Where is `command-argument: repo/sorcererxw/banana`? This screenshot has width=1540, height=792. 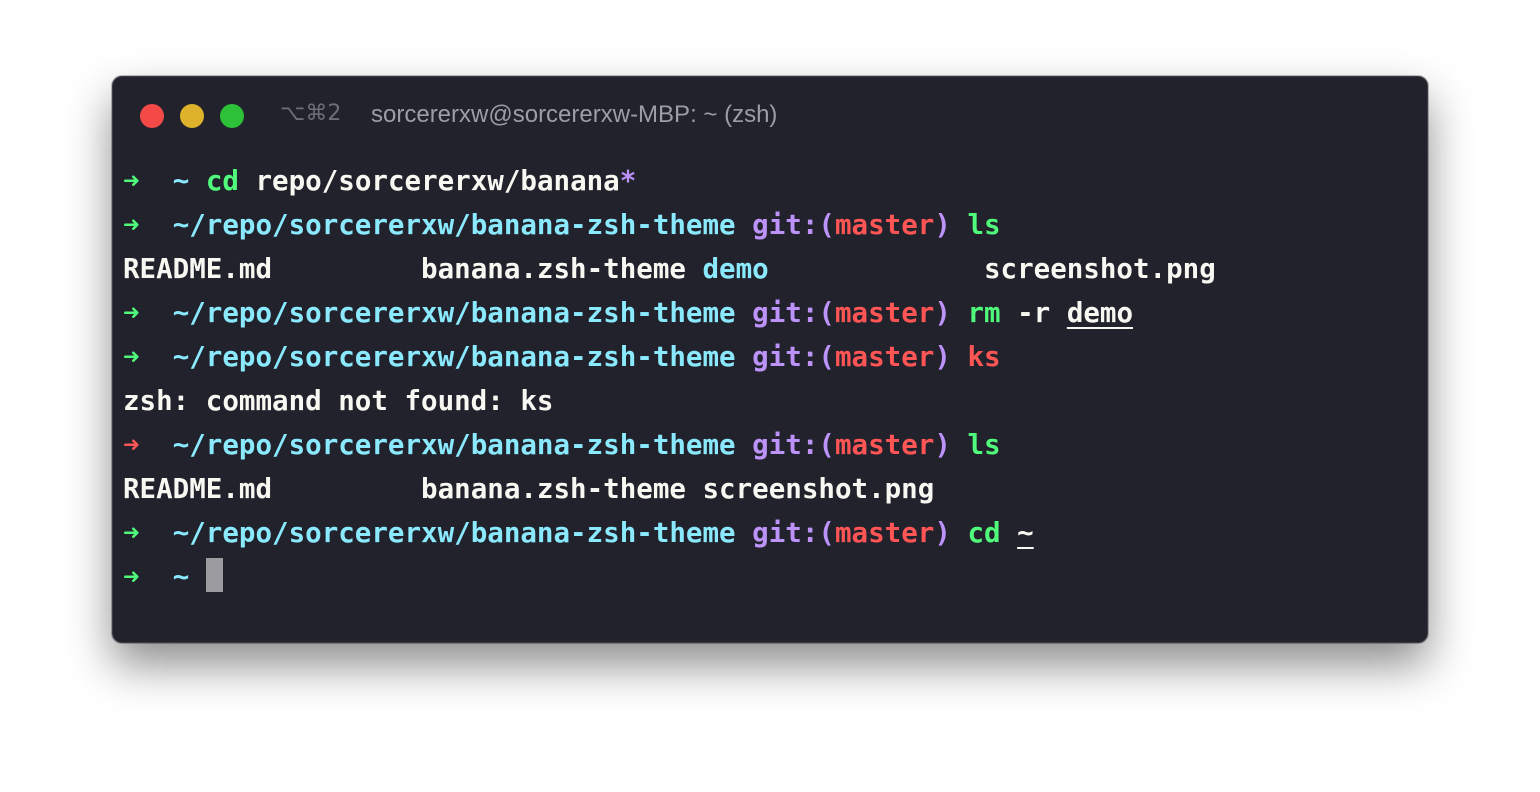
command-argument: repo/sorcererxw/banana is located at coordinates (437, 181).